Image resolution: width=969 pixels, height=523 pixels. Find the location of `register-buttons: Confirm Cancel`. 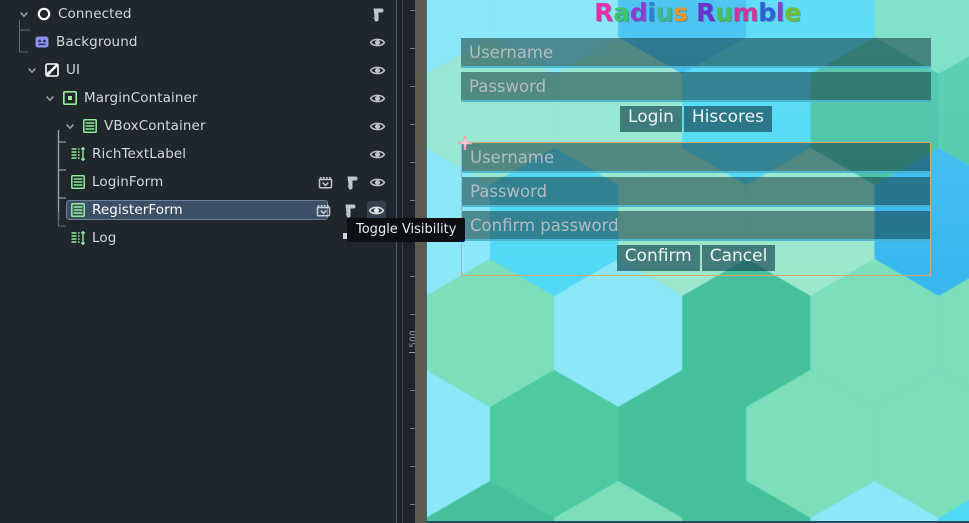

register-buttons: Confirm Cancel is located at coordinates (696, 258).